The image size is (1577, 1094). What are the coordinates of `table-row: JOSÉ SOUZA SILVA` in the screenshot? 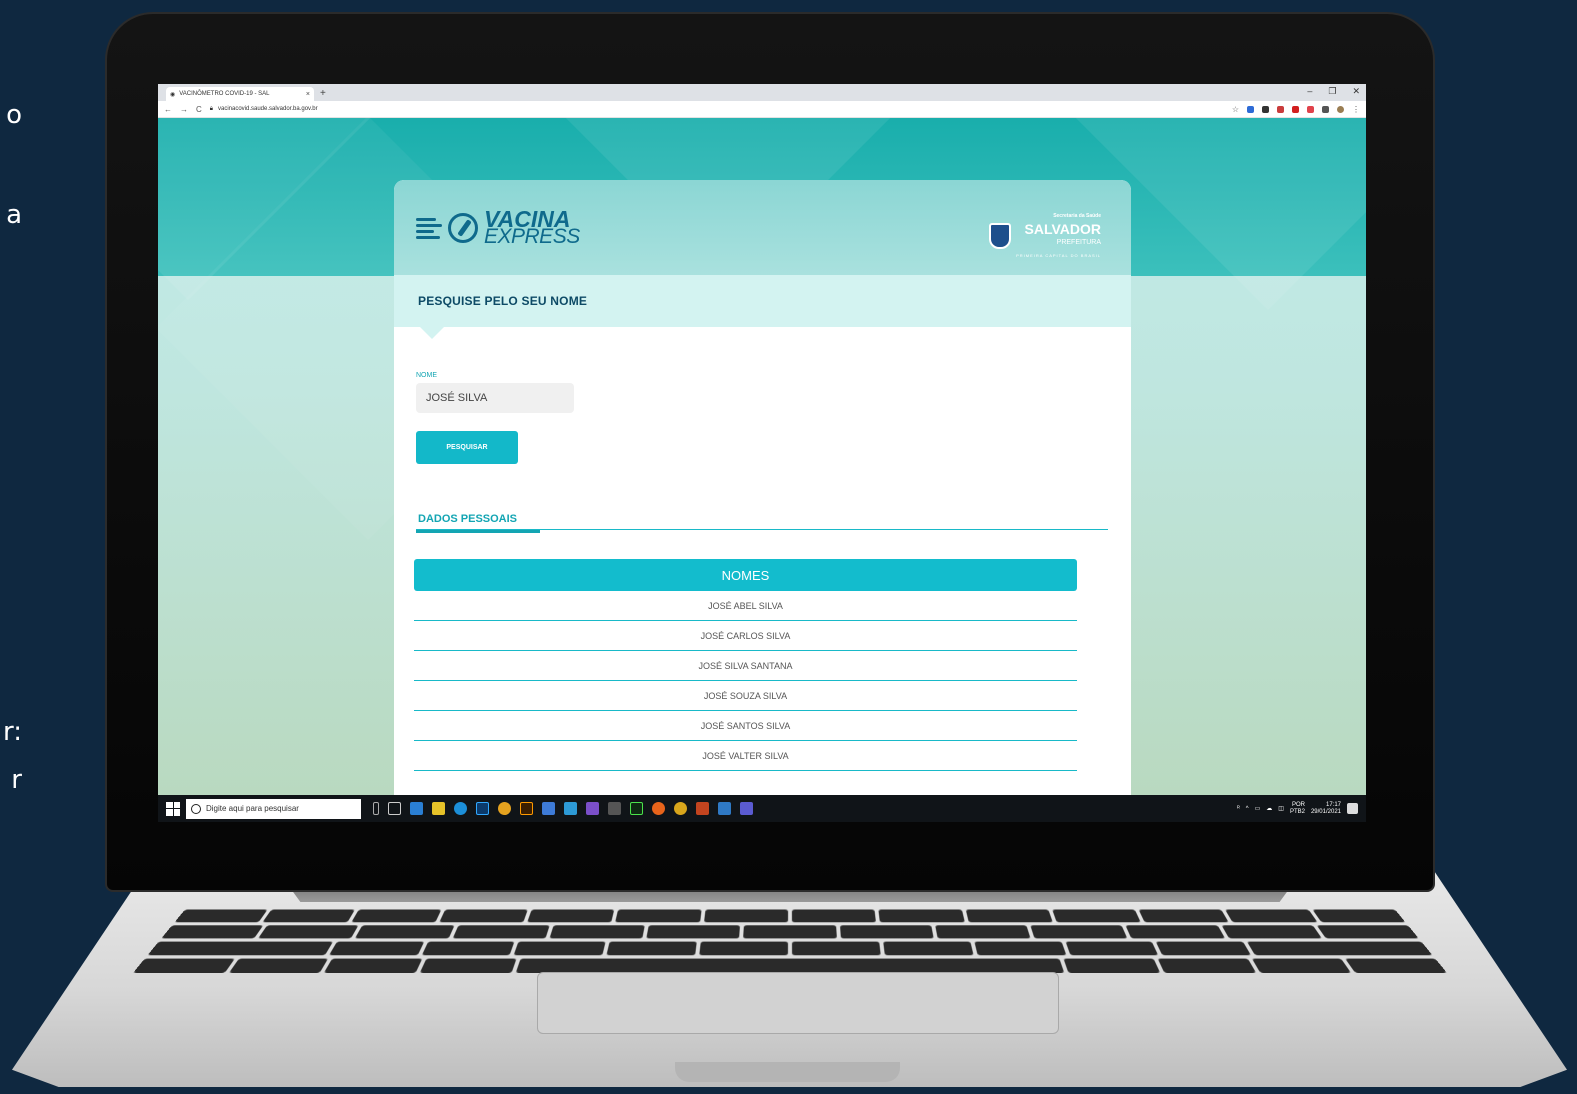 It's located at (745, 696).